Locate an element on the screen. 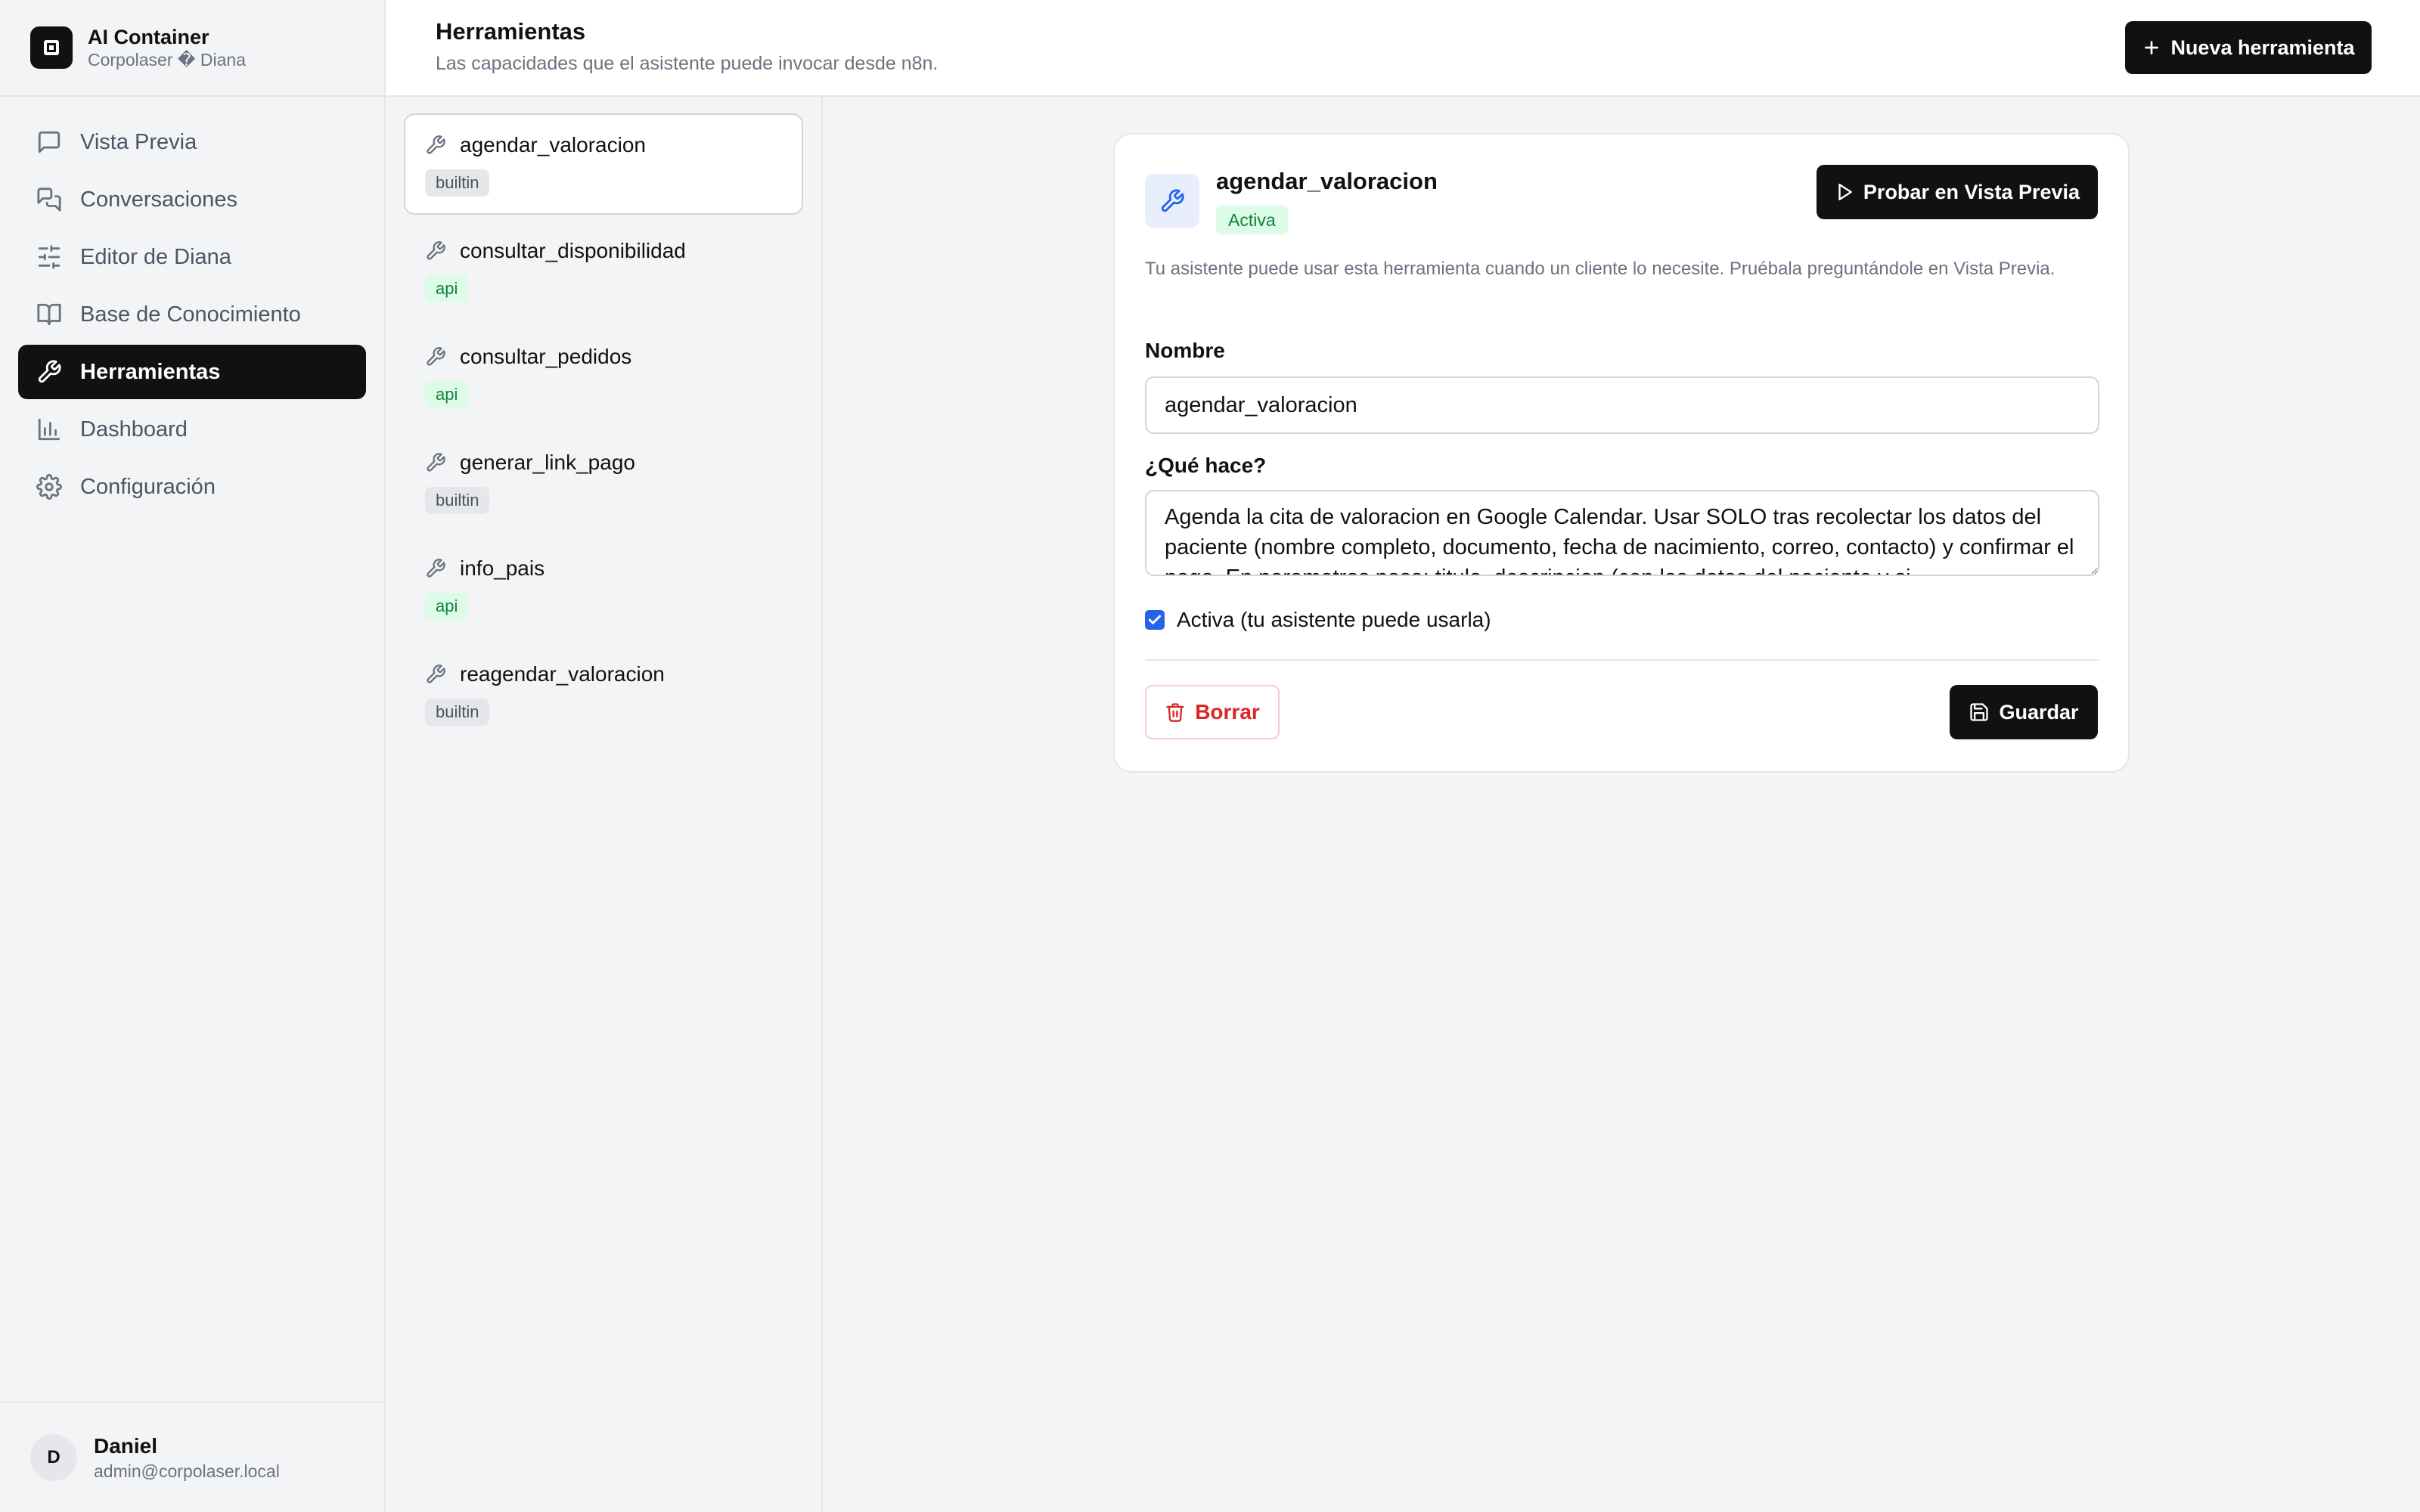 The image size is (2420, 1512). tool-detail-title: agendar_valoracion is located at coordinates (1327, 181).